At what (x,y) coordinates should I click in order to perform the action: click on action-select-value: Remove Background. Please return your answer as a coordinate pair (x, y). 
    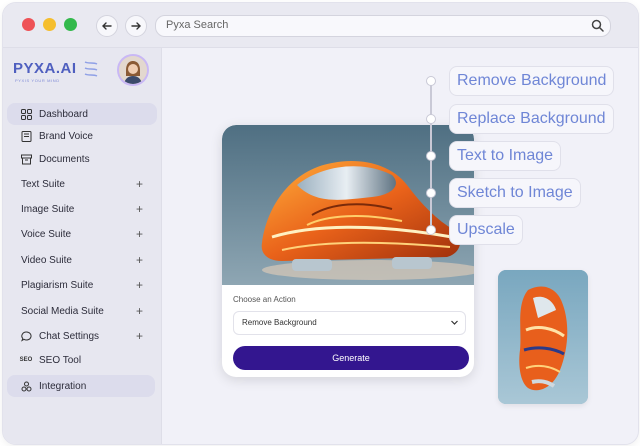
    Looking at the image, I should click on (279, 322).